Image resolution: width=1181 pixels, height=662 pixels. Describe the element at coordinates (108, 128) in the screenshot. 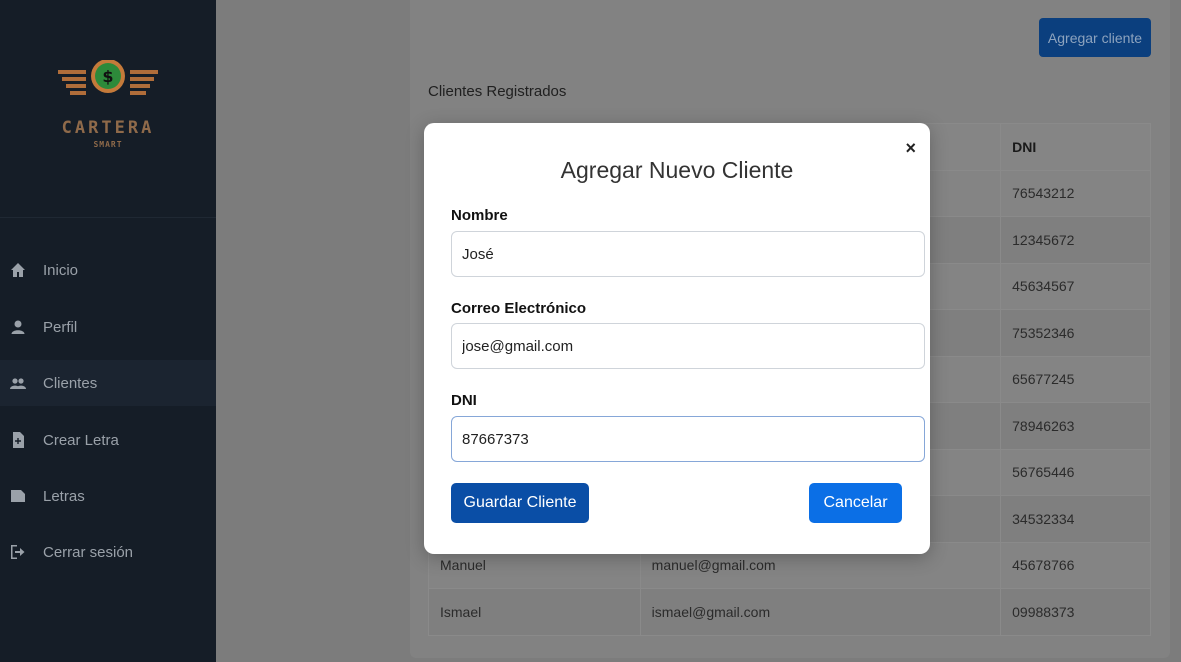

I see `brand-name: CARTERA` at that location.